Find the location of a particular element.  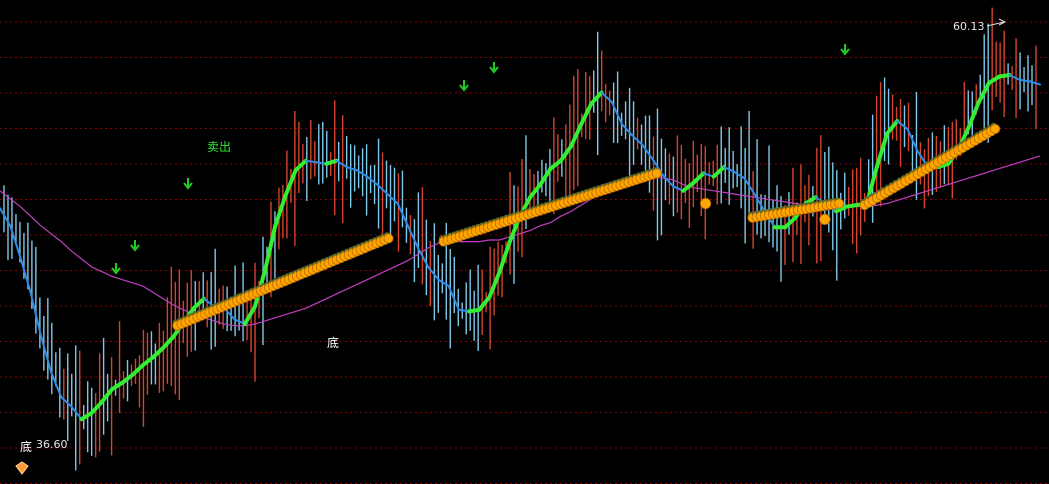

bottom-signal-label: 底 is located at coordinates (333, 343).